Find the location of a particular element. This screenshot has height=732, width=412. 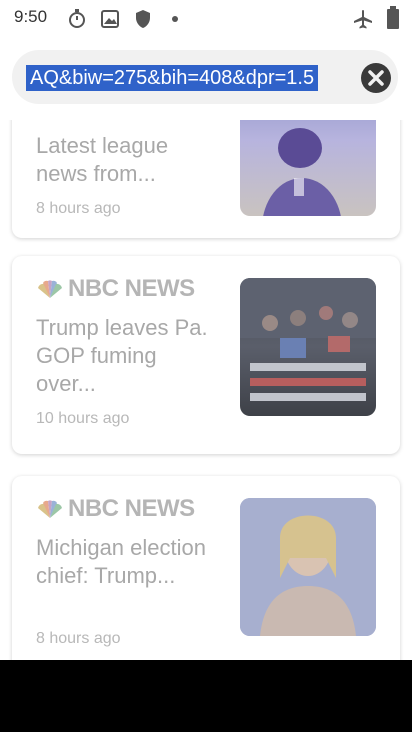

navigation-bar-area is located at coordinates (206, 696).